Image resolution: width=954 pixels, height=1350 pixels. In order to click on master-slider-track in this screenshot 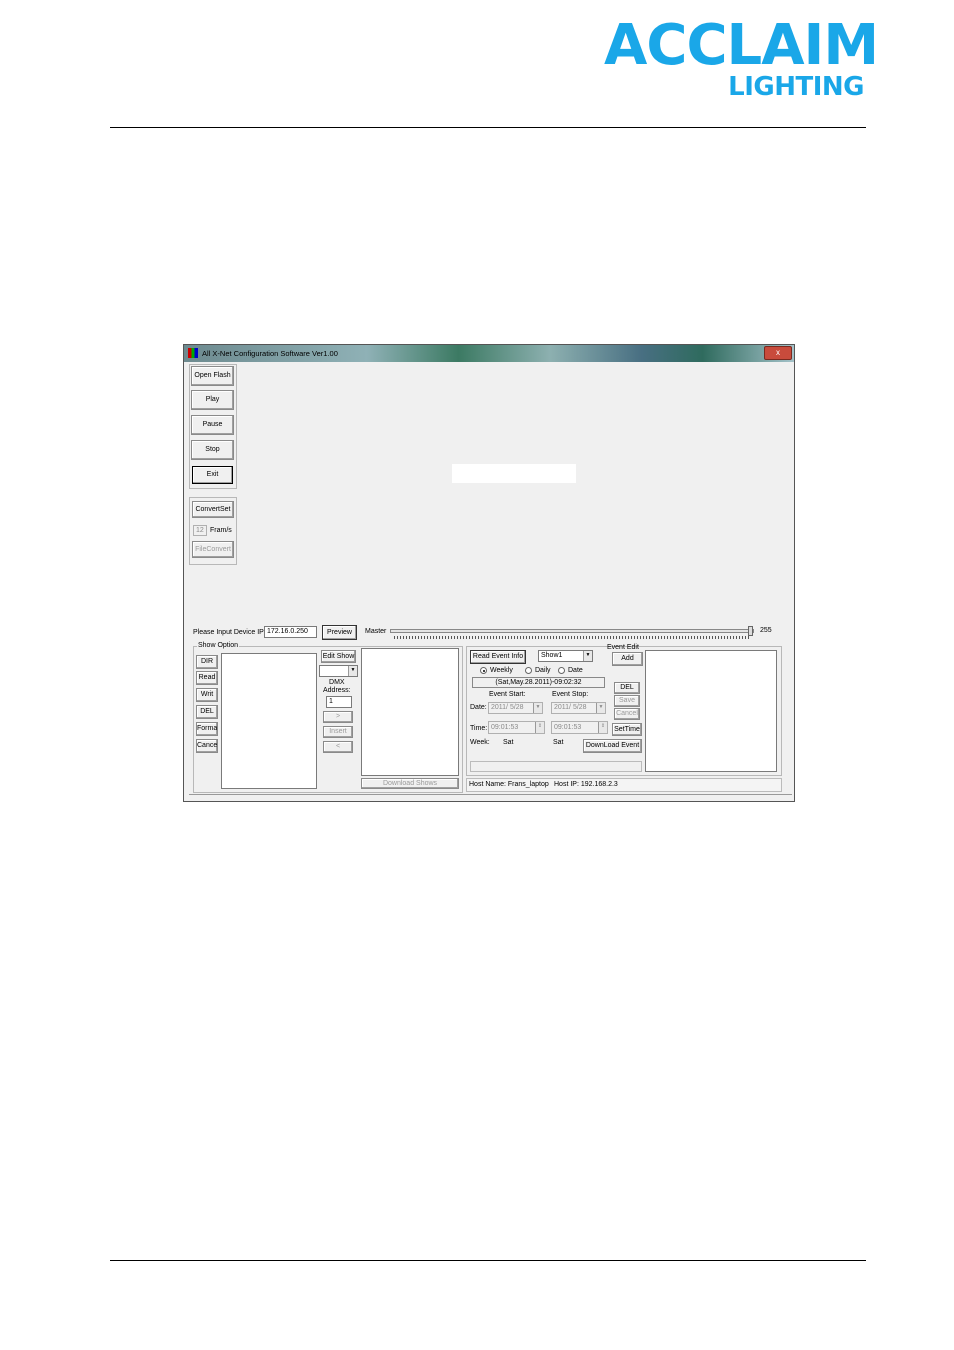, I will do `click(572, 631)`.